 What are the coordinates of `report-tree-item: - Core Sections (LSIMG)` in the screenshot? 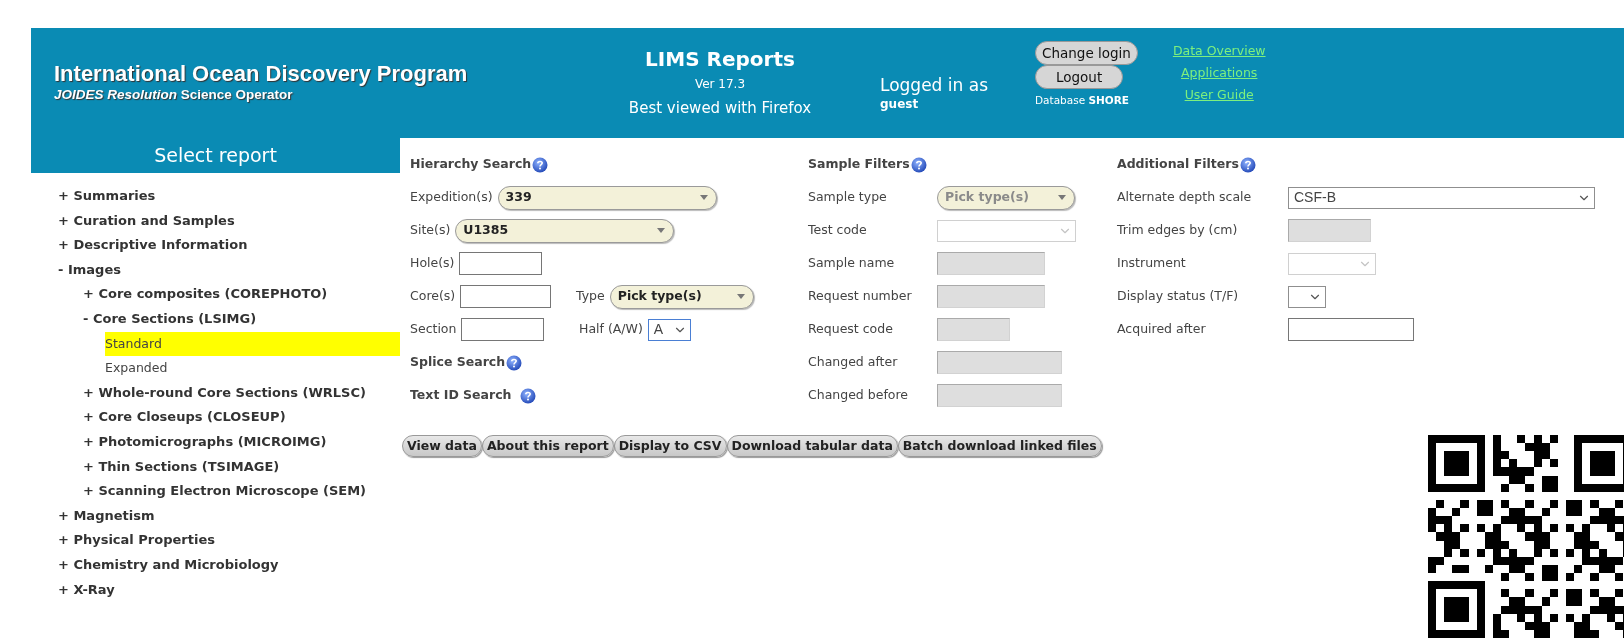 It's located at (241, 319).